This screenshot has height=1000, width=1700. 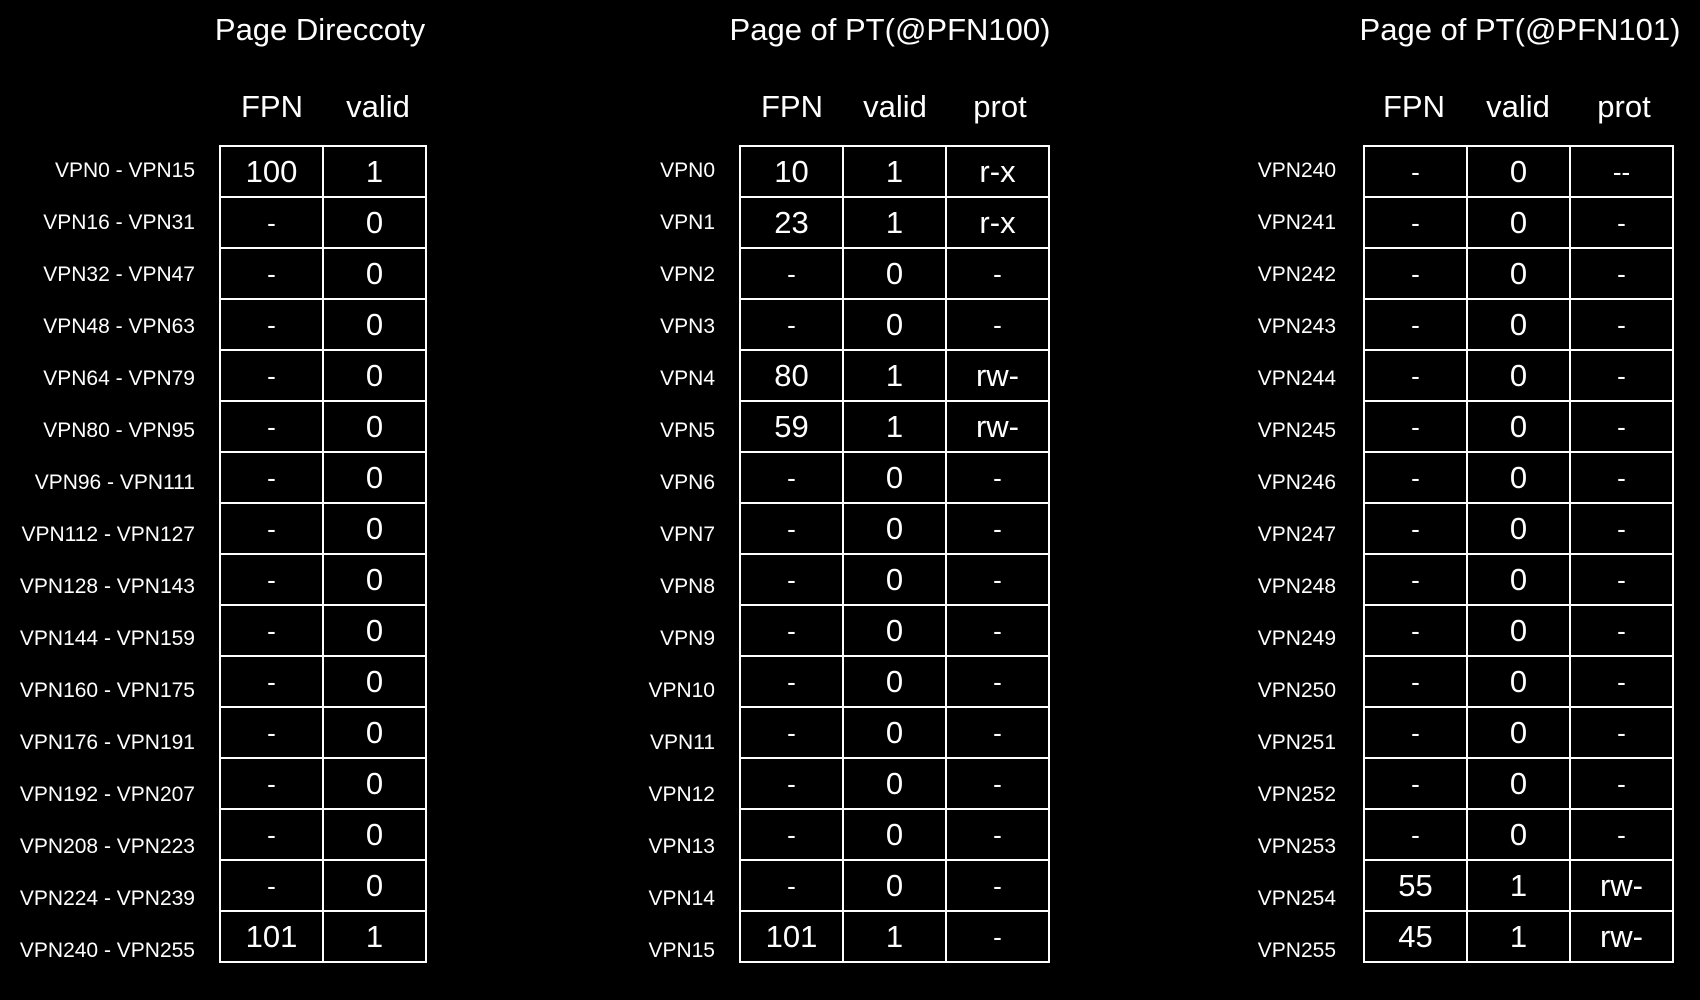 I want to click on page-table-101-header-fpn: FPN, so click(x=1414, y=106).